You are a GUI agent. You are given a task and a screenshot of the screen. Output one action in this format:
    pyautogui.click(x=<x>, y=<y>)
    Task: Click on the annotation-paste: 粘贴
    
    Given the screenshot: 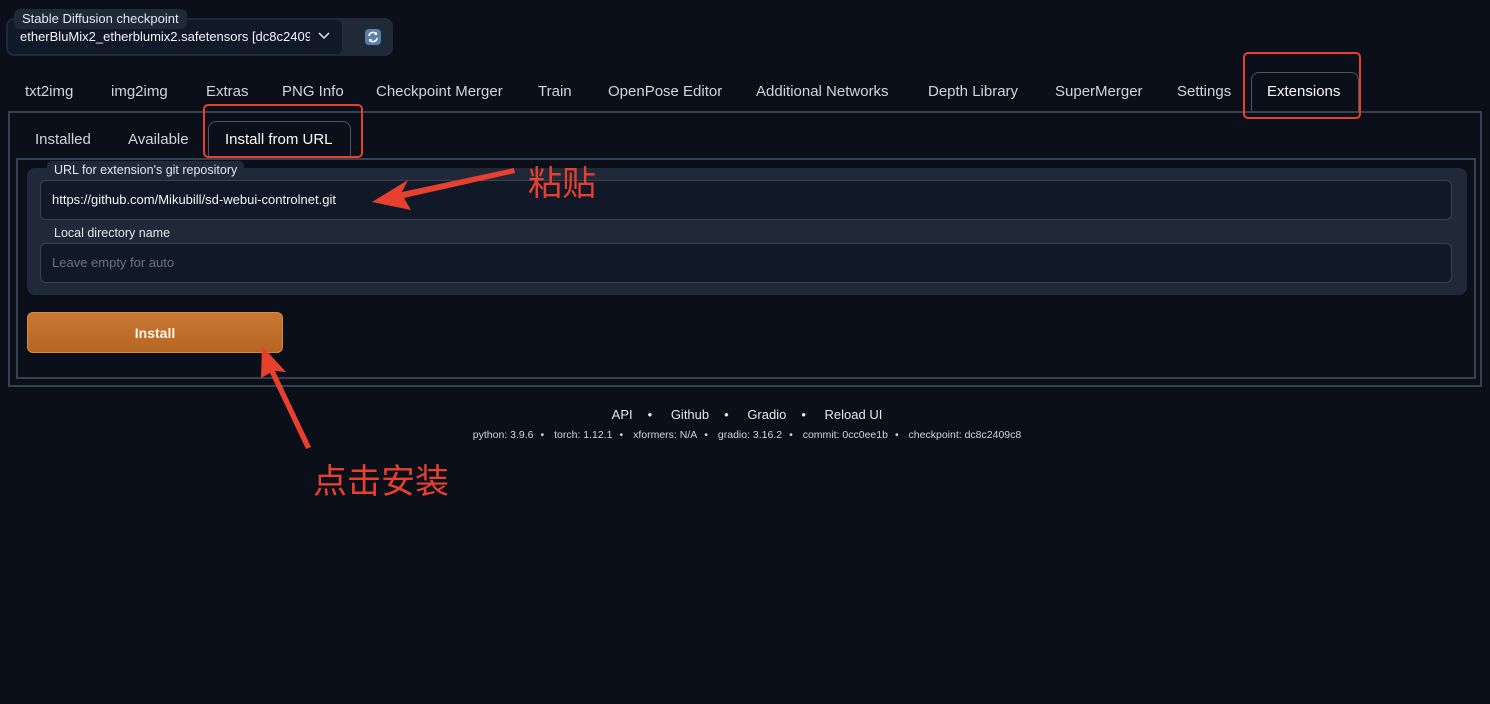 What is the action you would take?
    pyautogui.click(x=562, y=184)
    